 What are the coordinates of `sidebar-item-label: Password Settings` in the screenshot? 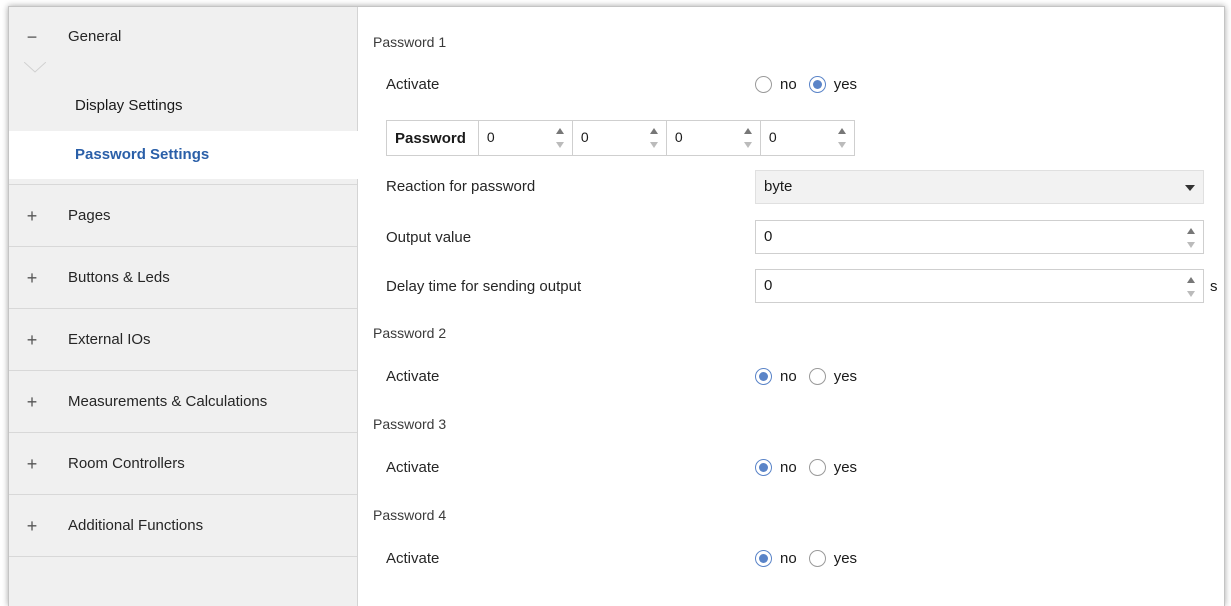 It's located at (142, 154).